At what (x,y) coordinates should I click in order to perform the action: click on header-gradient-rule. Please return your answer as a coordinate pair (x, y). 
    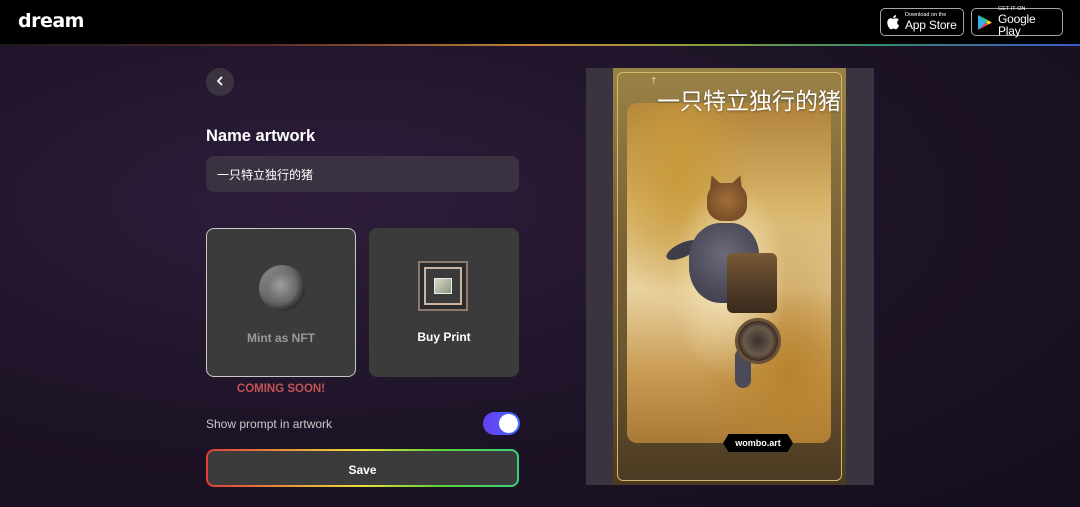
    Looking at the image, I should click on (540, 45).